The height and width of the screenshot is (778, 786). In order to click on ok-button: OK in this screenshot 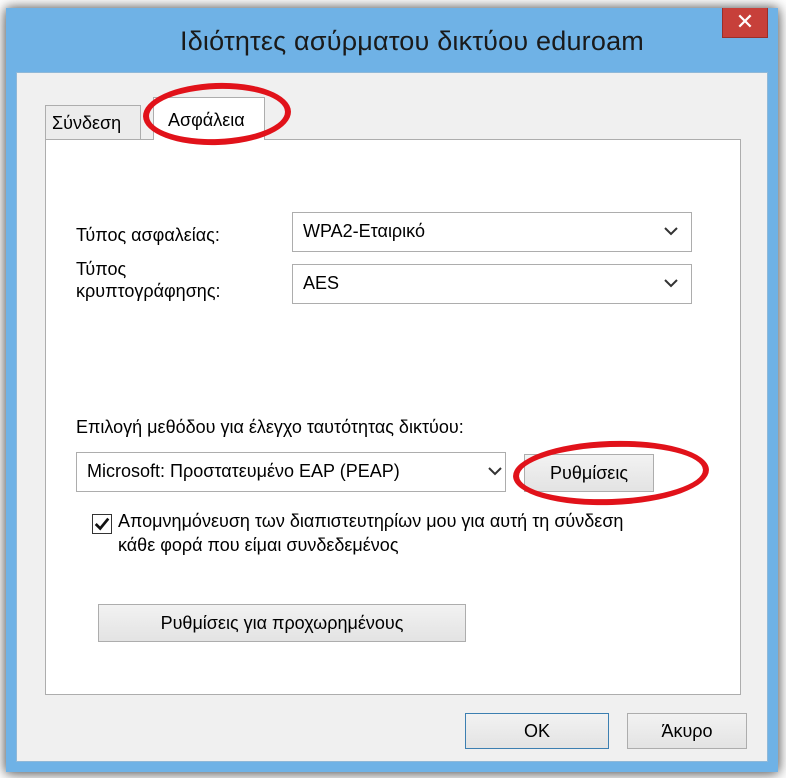, I will do `click(537, 731)`.